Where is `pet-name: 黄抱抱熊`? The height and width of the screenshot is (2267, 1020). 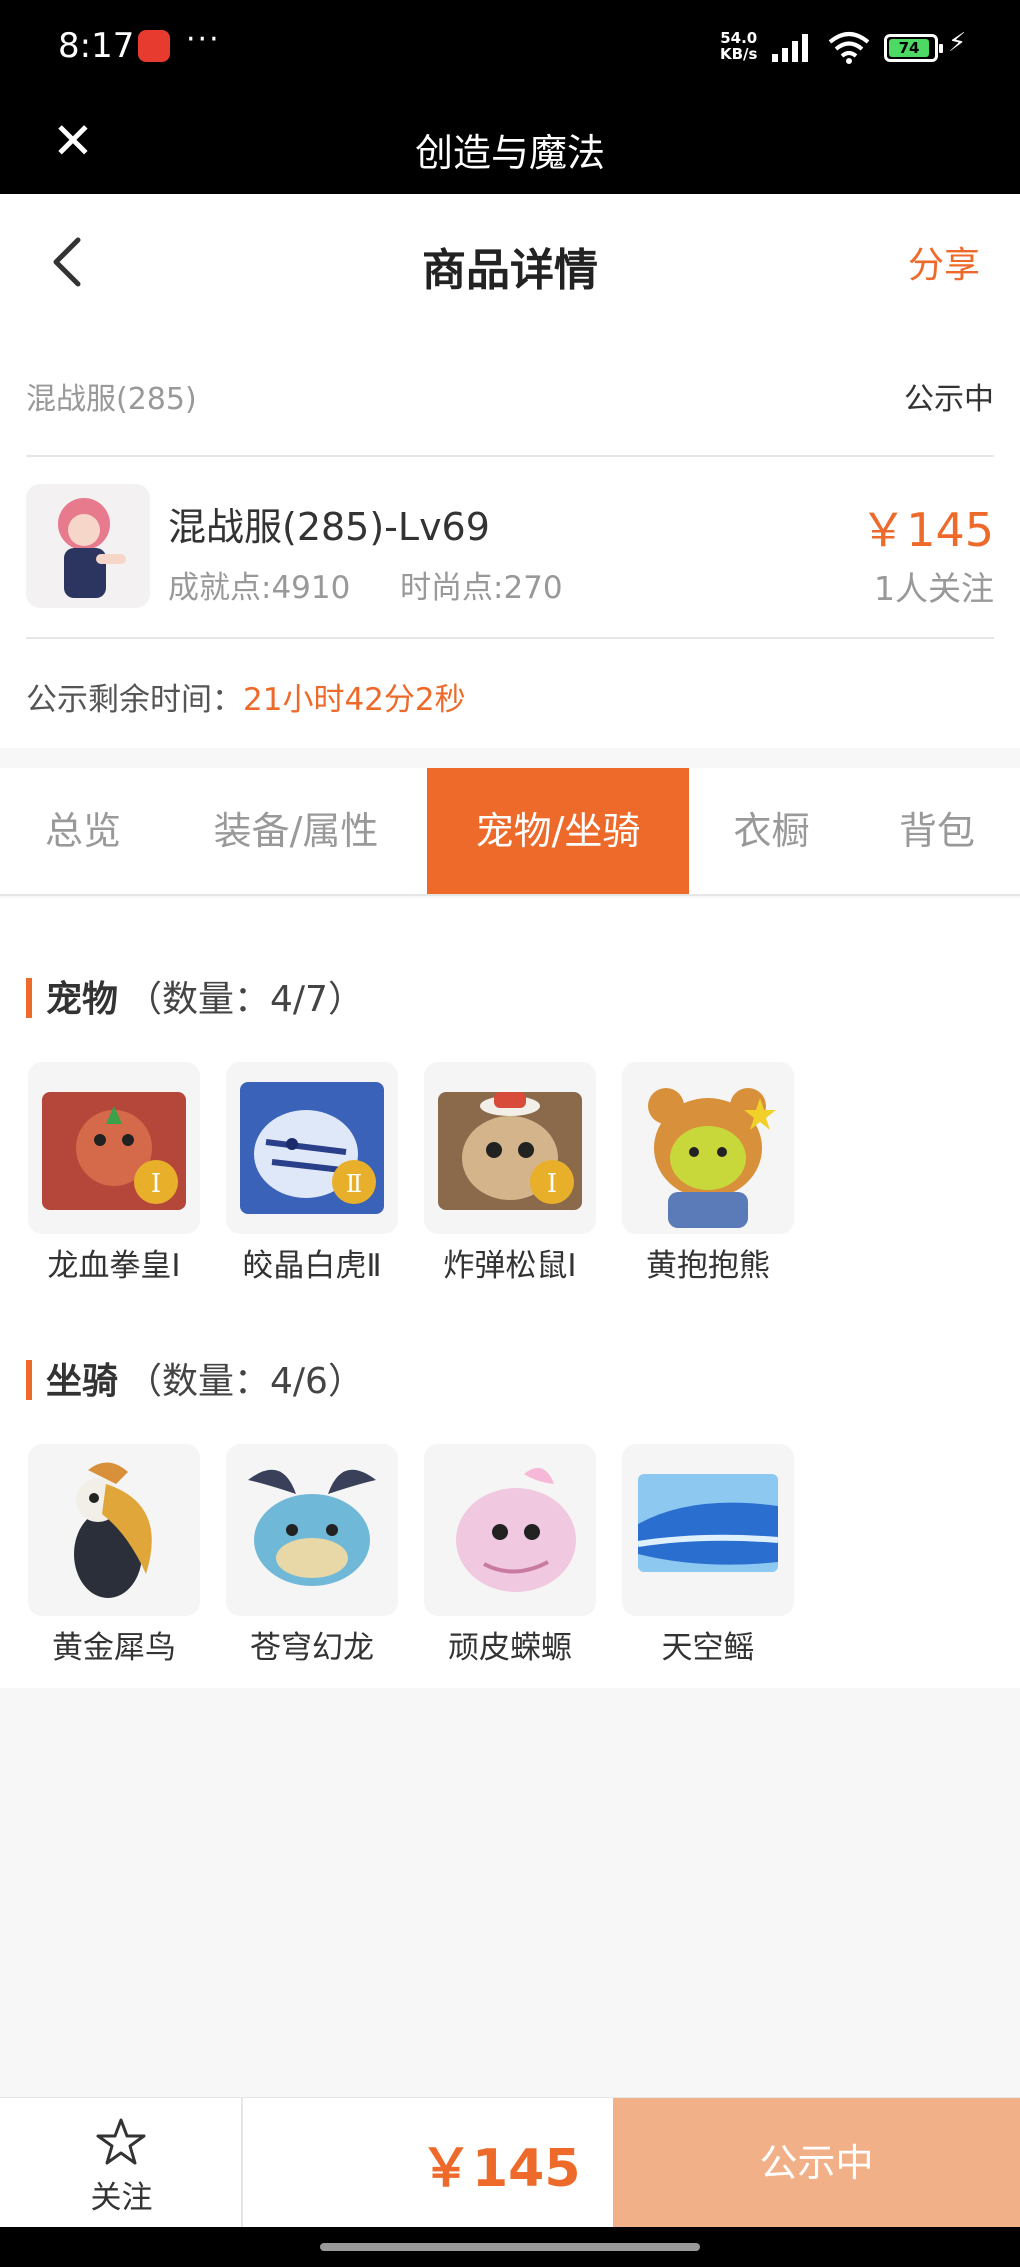
pet-name: 黄抱抱熊 is located at coordinates (708, 1266).